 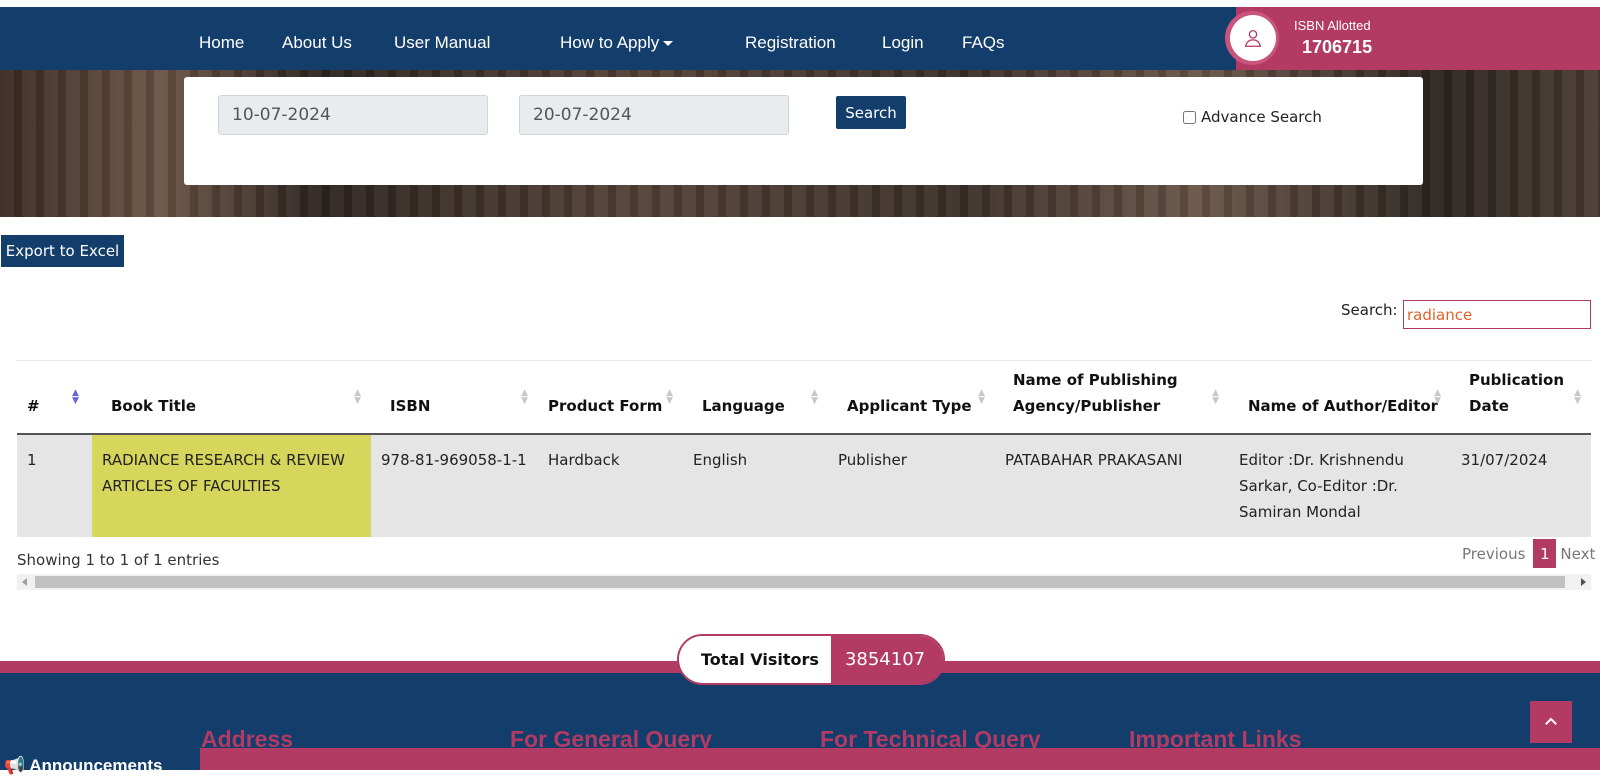 What do you see at coordinates (1497, 314) in the screenshot?
I see `table-search-input` at bounding box center [1497, 314].